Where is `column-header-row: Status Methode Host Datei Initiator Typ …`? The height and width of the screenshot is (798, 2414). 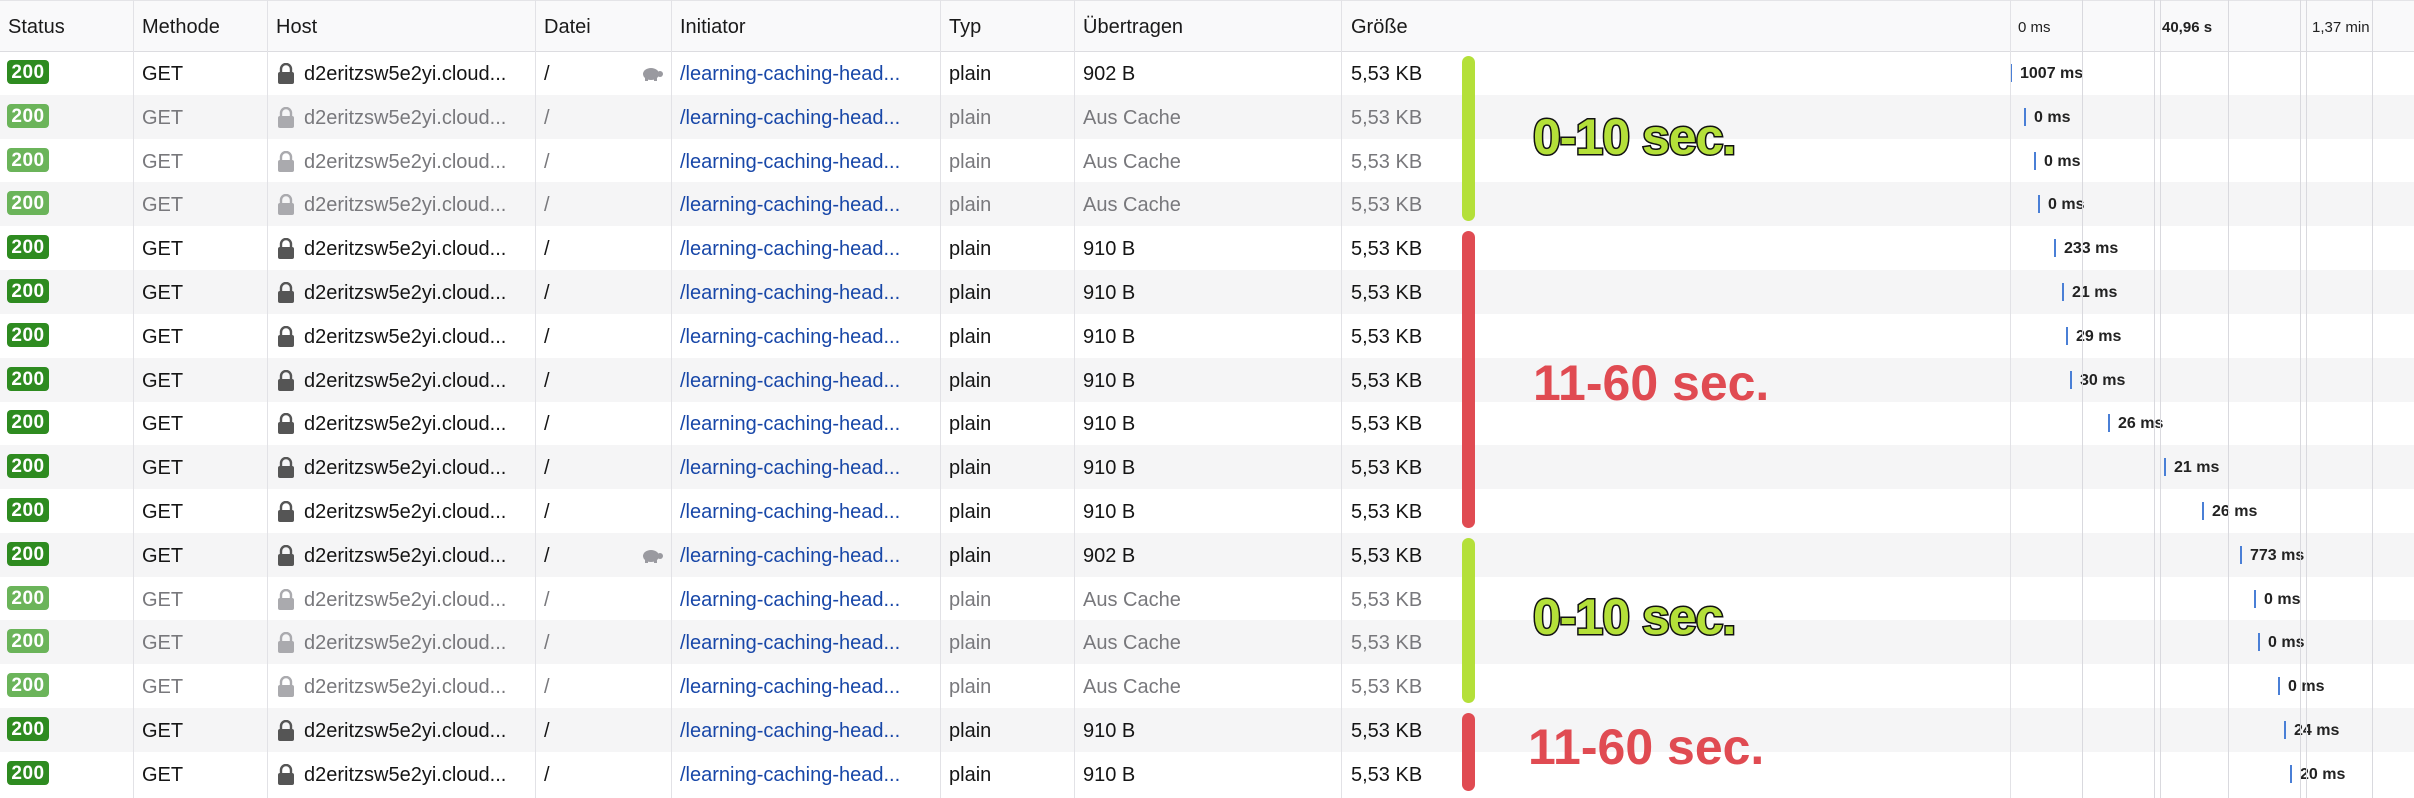
column-header-row: Status Methode Host Datei Initiator Typ … is located at coordinates (1207, 26).